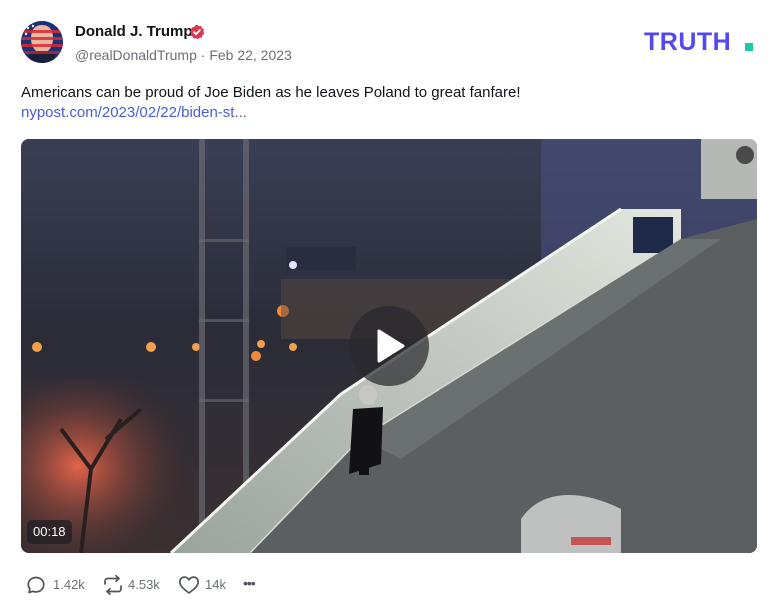 Image resolution: width=778 pixels, height=615 pixels. I want to click on more-icon: •••, so click(249, 583).